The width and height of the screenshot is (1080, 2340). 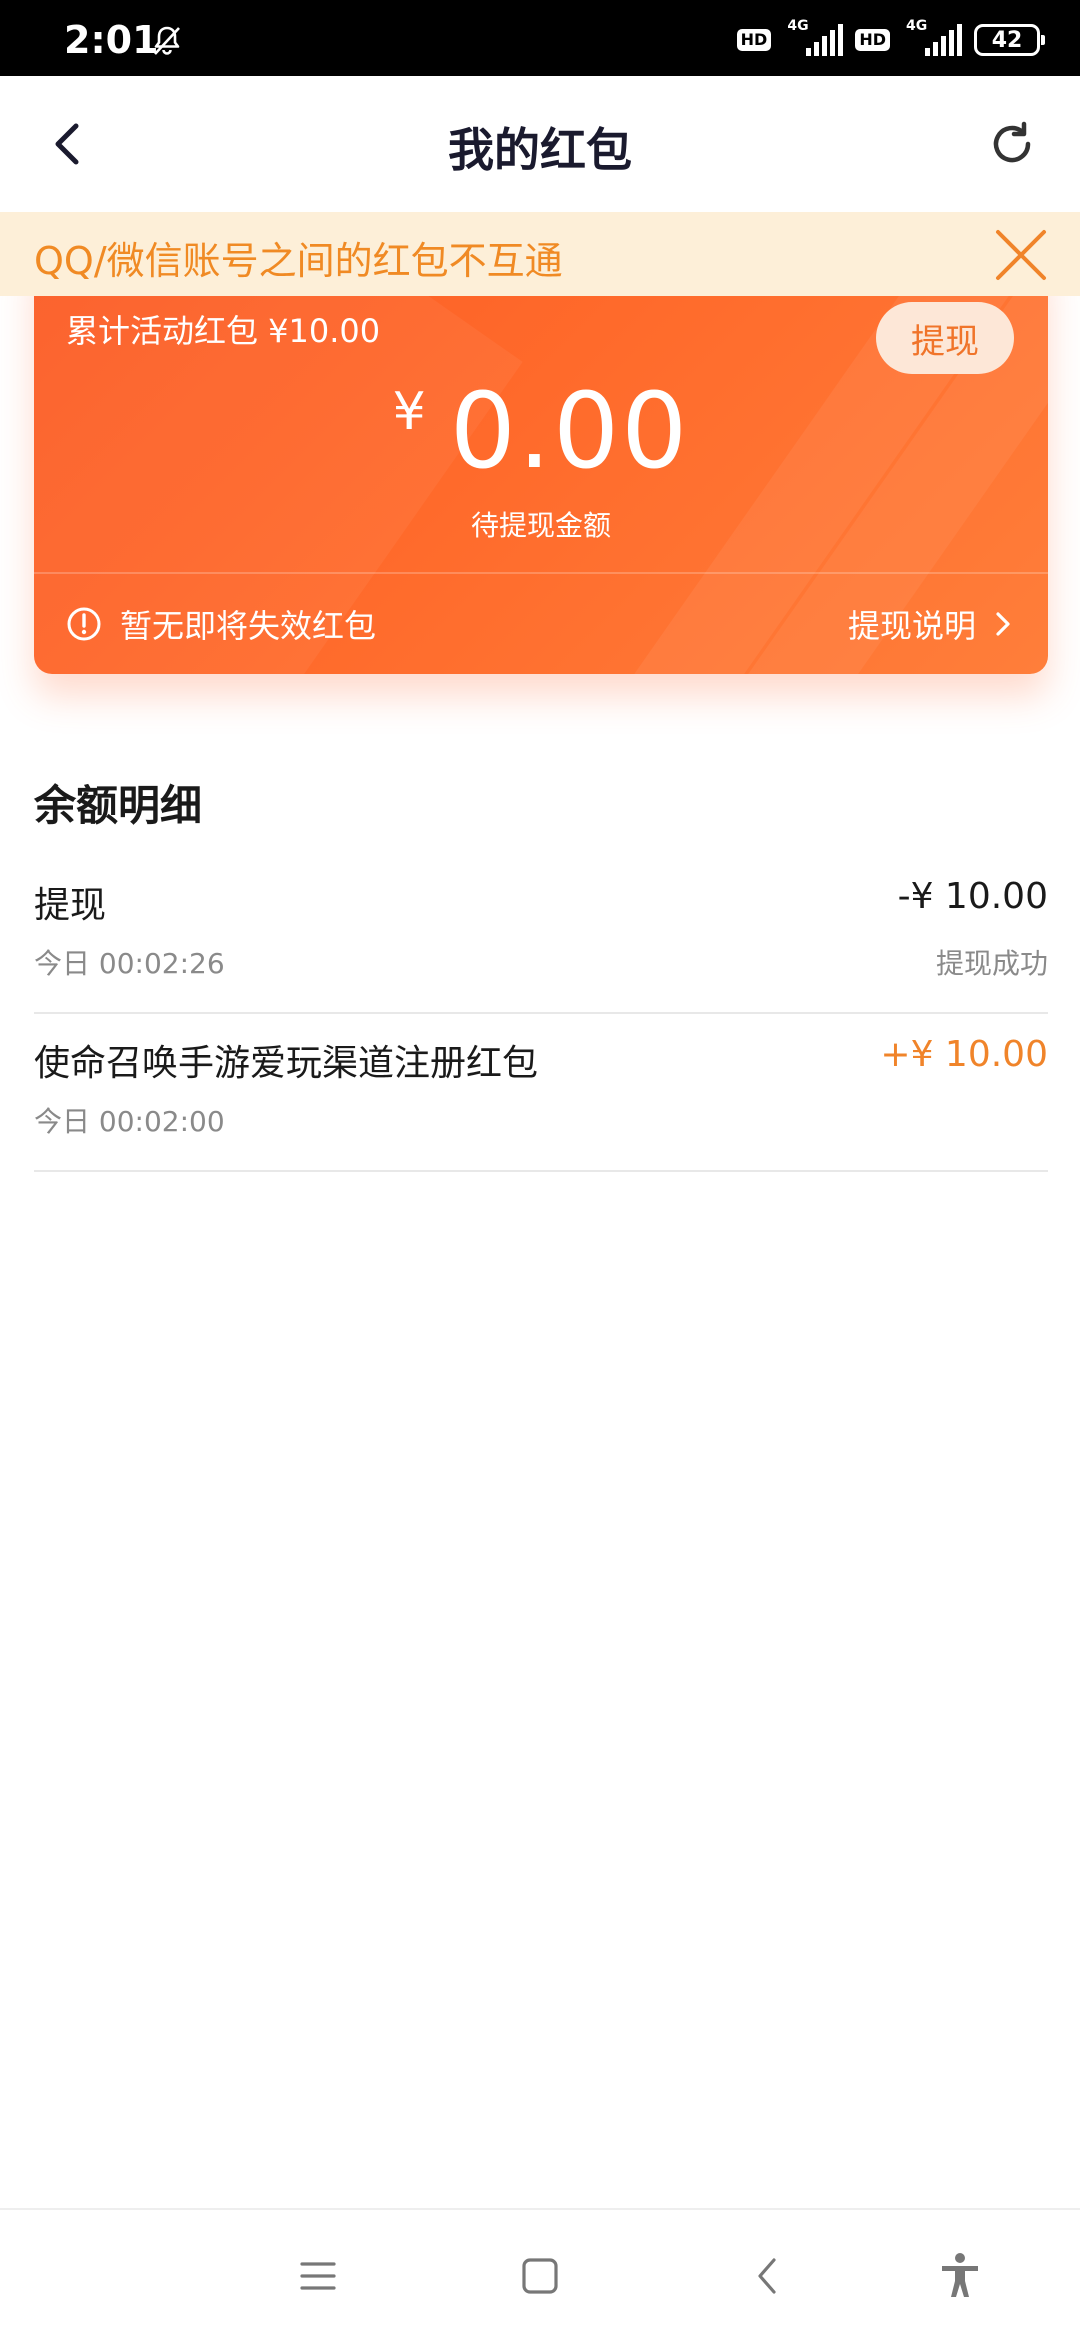 What do you see at coordinates (540, 38) in the screenshot?
I see `status-bar: 2:01 HD 4G HD 4G 42` at bounding box center [540, 38].